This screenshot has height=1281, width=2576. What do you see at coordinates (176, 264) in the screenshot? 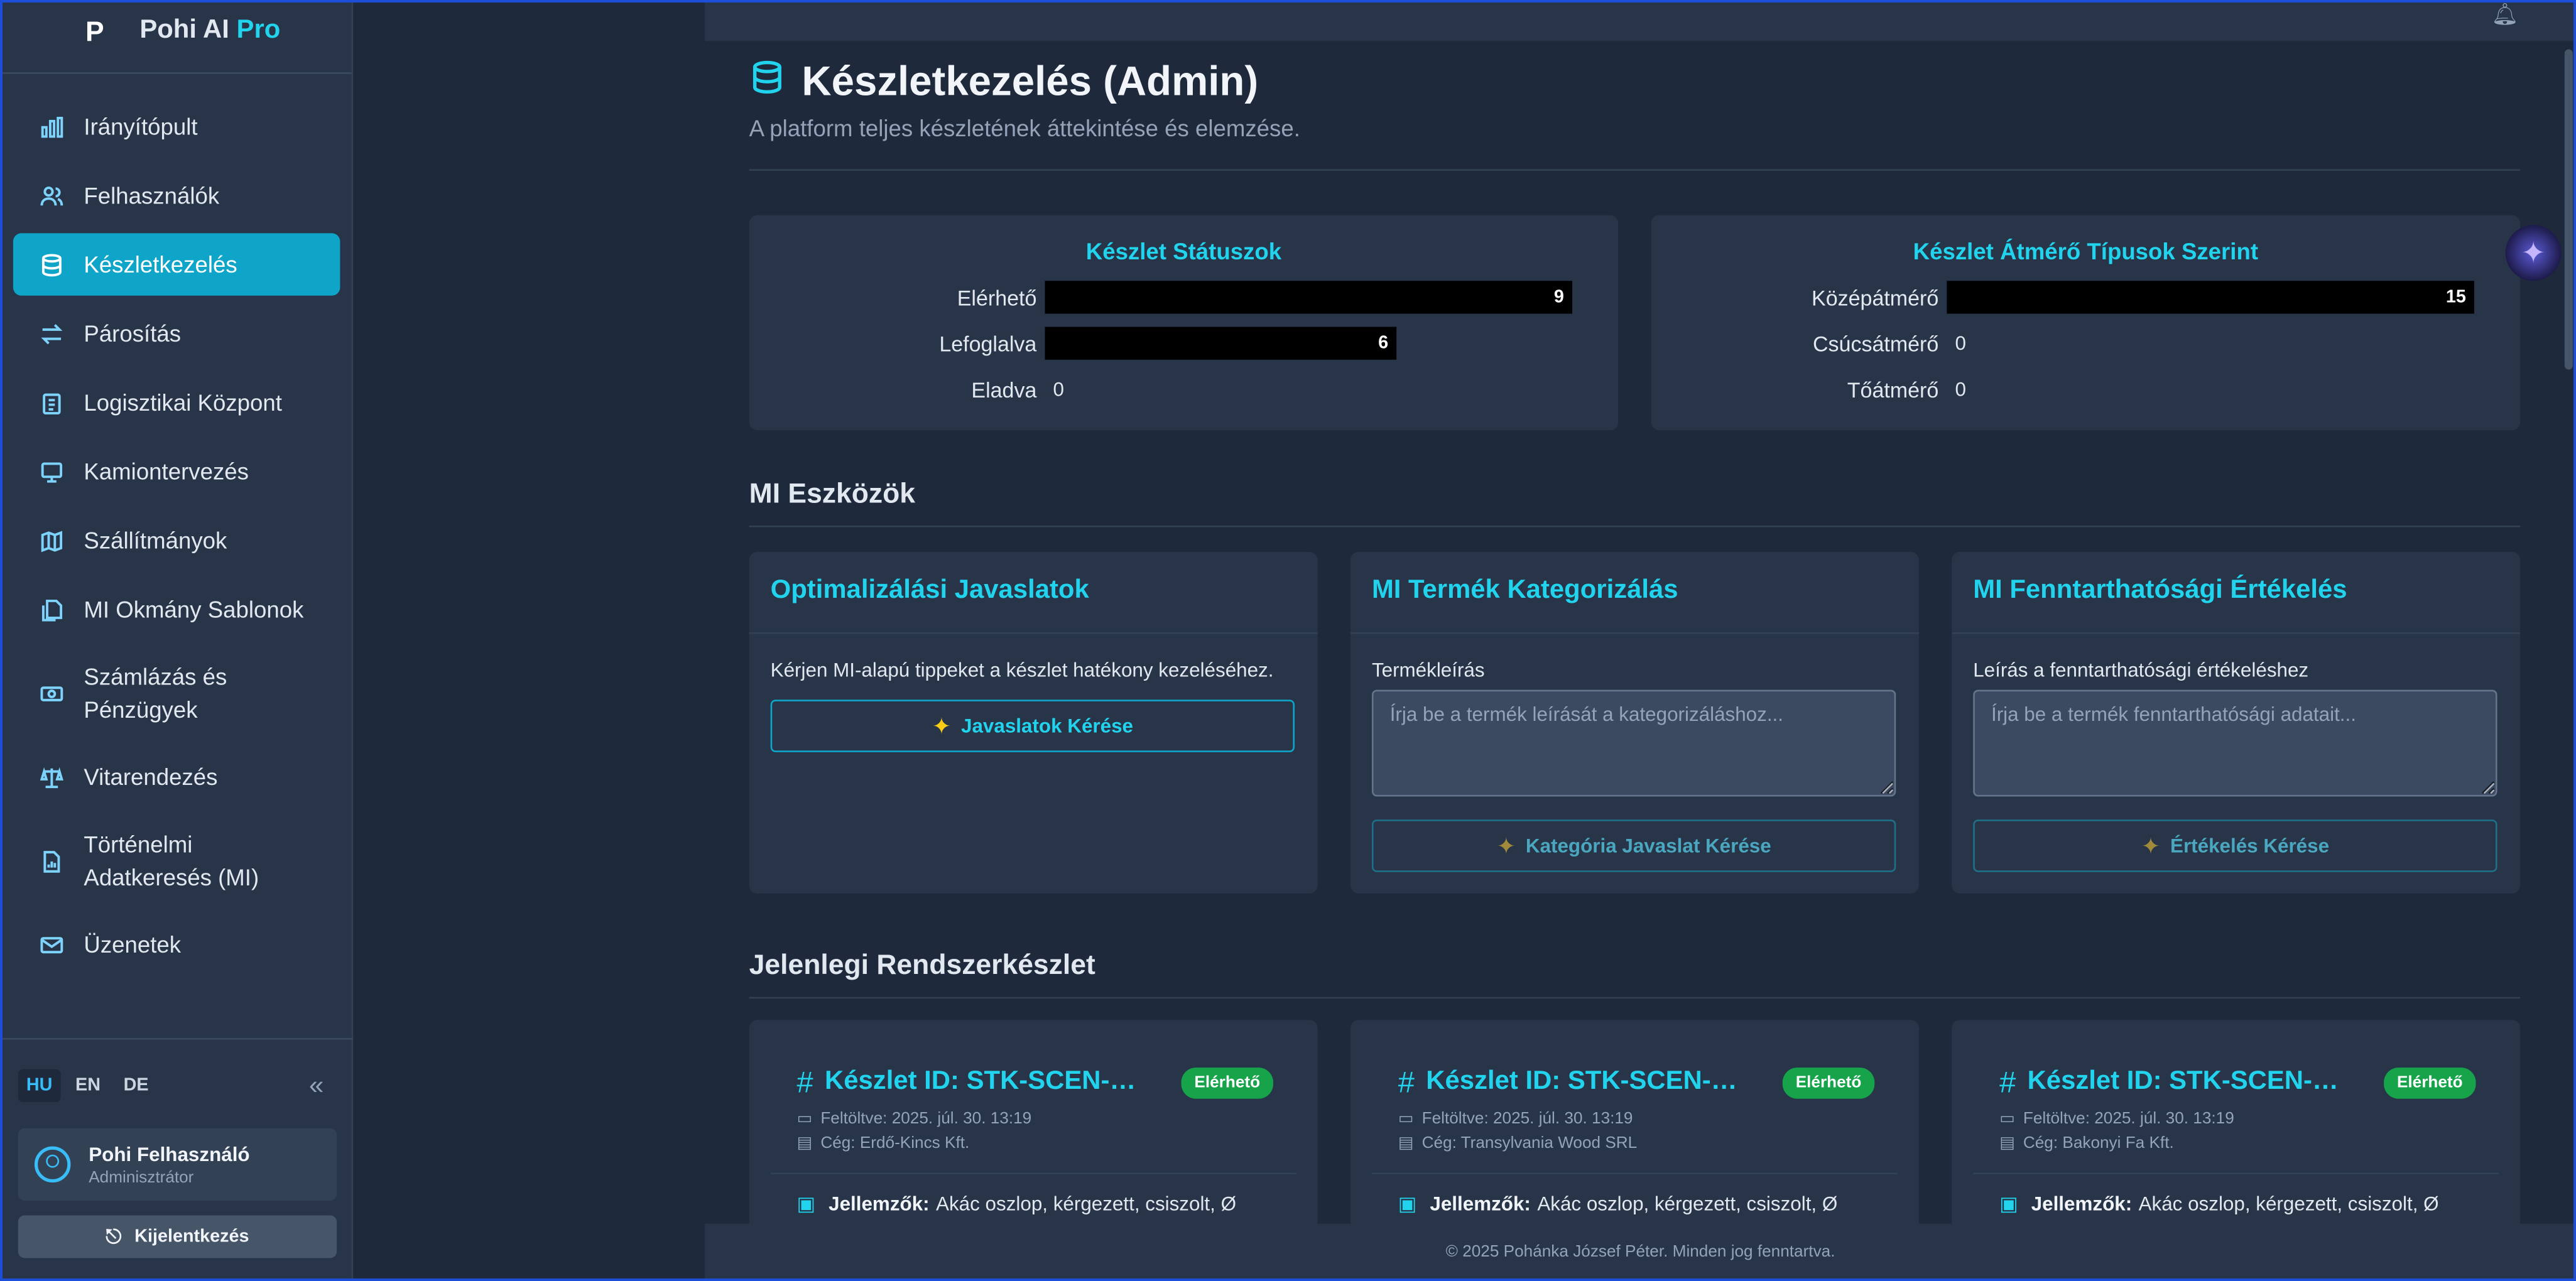
I see `sidebar-item-keszletkezeles: Készletkezelés` at bounding box center [176, 264].